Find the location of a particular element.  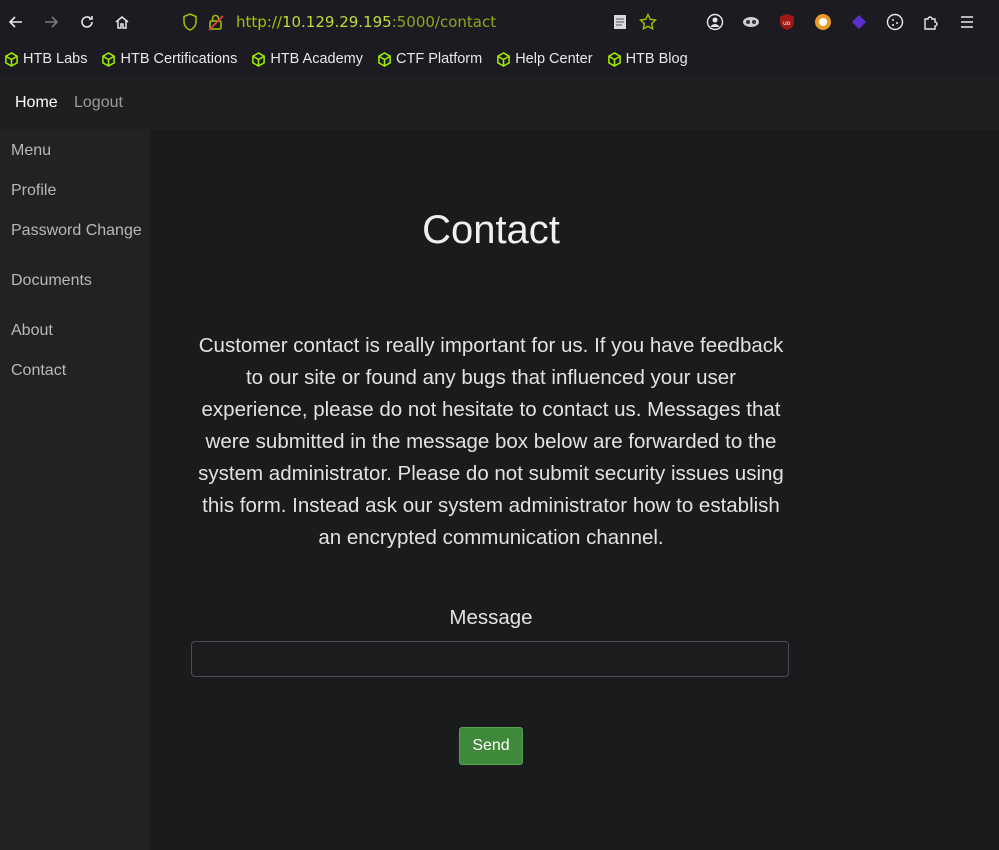

bookmark-star-icon is located at coordinates (648, 22).